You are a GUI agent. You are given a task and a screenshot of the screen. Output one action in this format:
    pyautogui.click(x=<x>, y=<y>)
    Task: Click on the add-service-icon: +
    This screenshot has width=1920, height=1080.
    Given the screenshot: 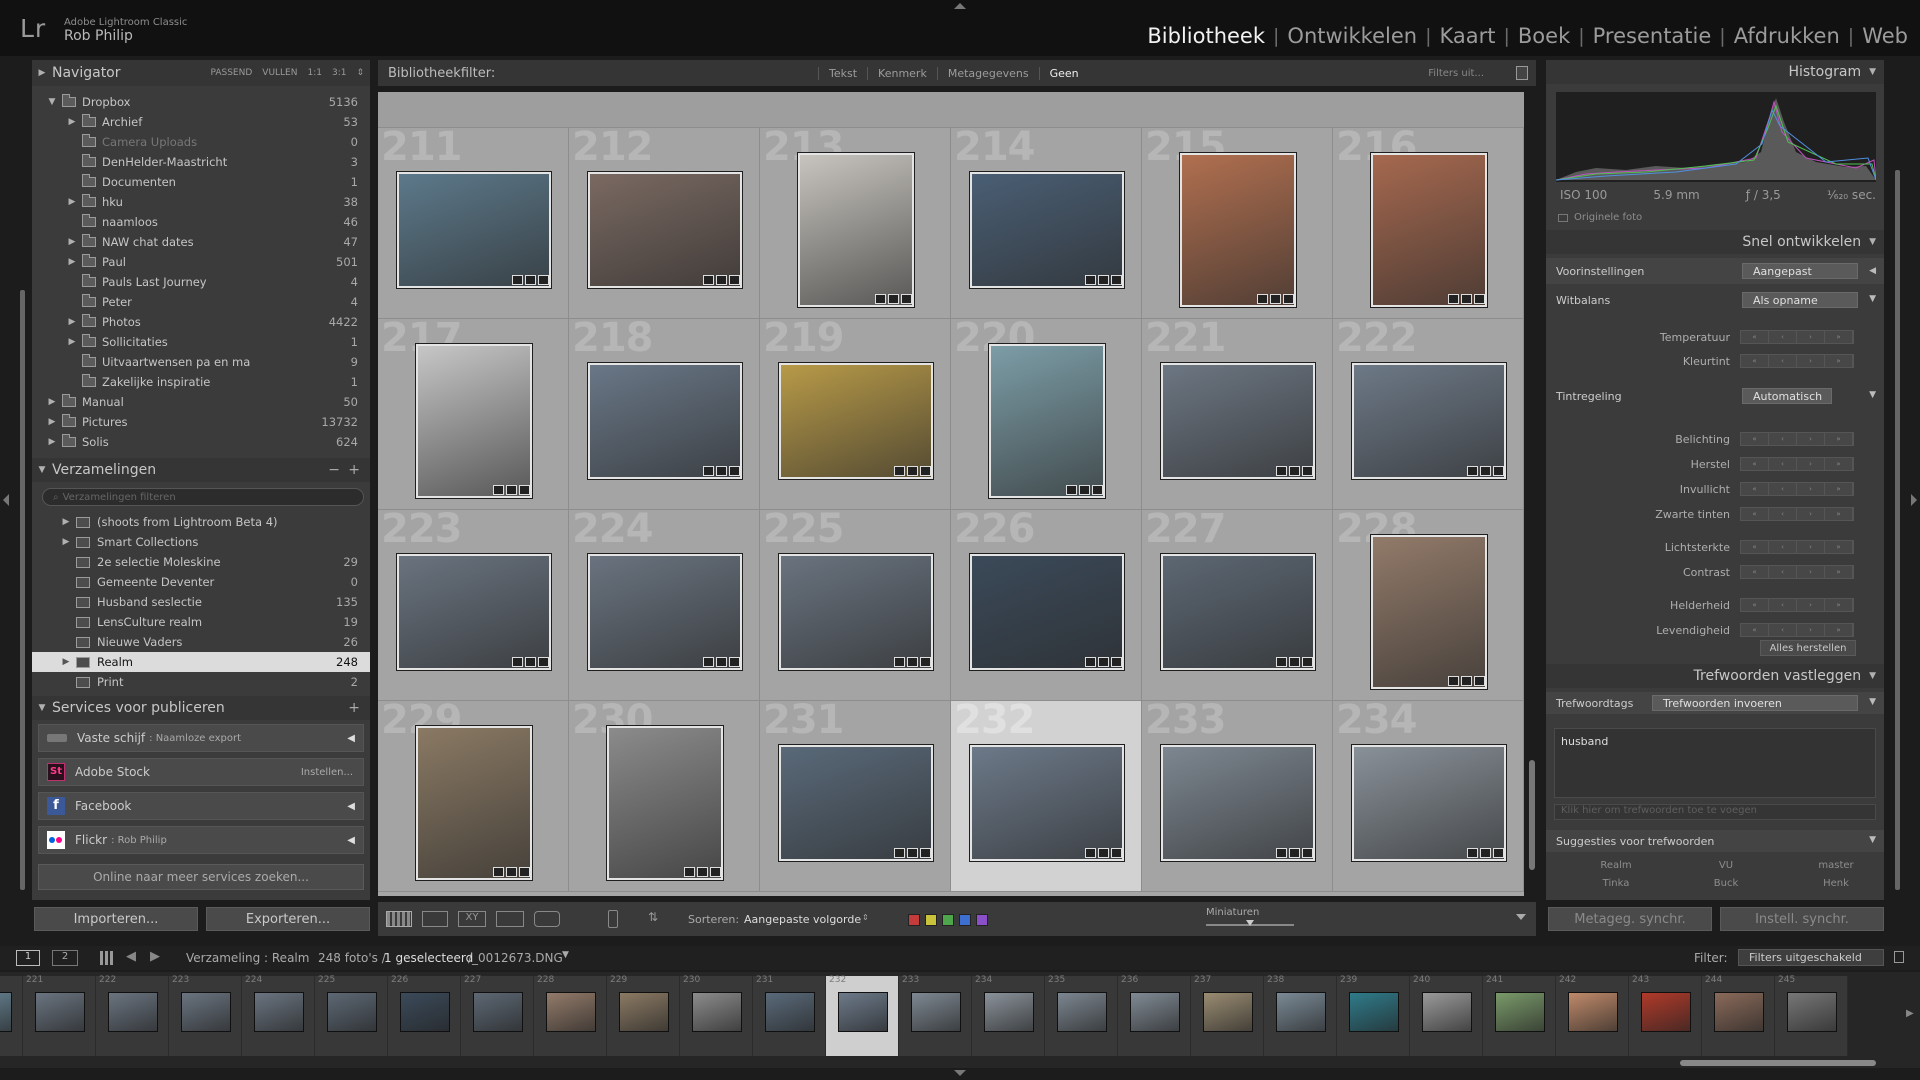 What is the action you would take?
    pyautogui.click(x=354, y=708)
    